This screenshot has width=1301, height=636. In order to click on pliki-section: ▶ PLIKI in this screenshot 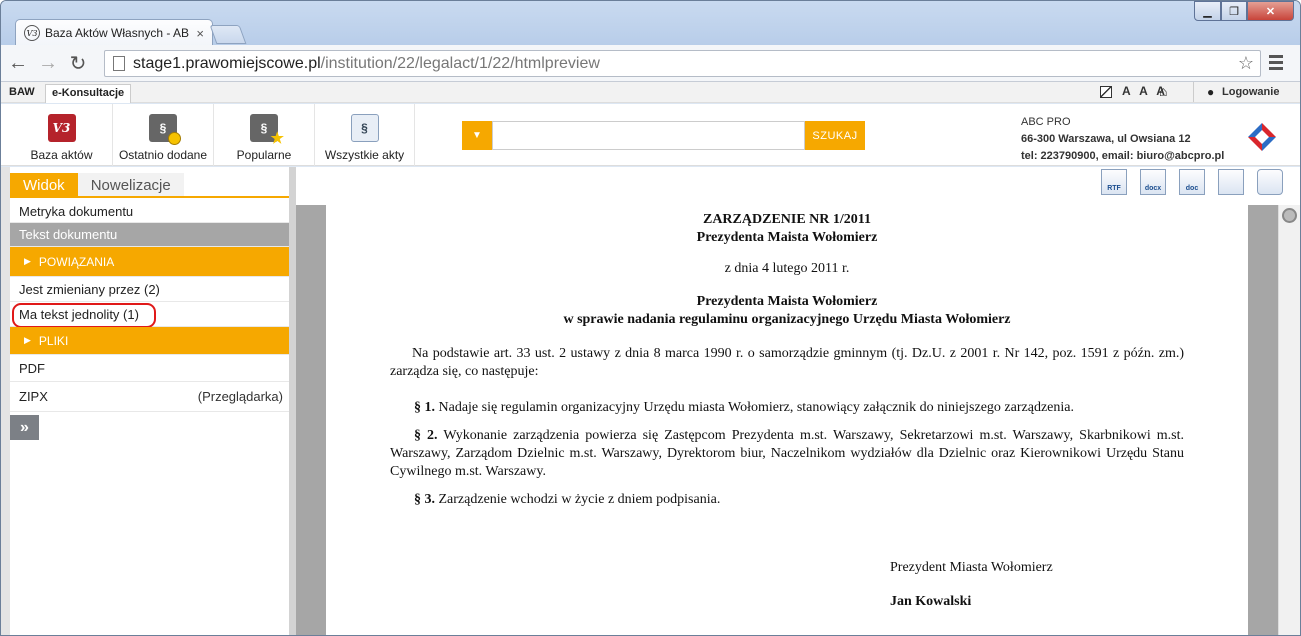, I will do `click(149, 341)`.